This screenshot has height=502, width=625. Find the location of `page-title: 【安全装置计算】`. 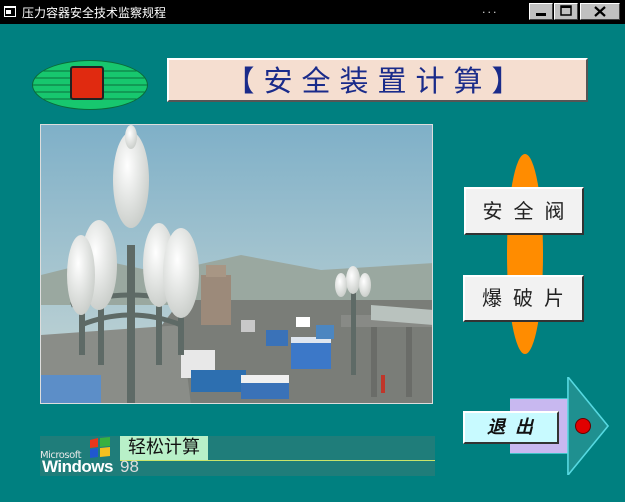

page-title: 【安全装置计算】 is located at coordinates (377, 81).